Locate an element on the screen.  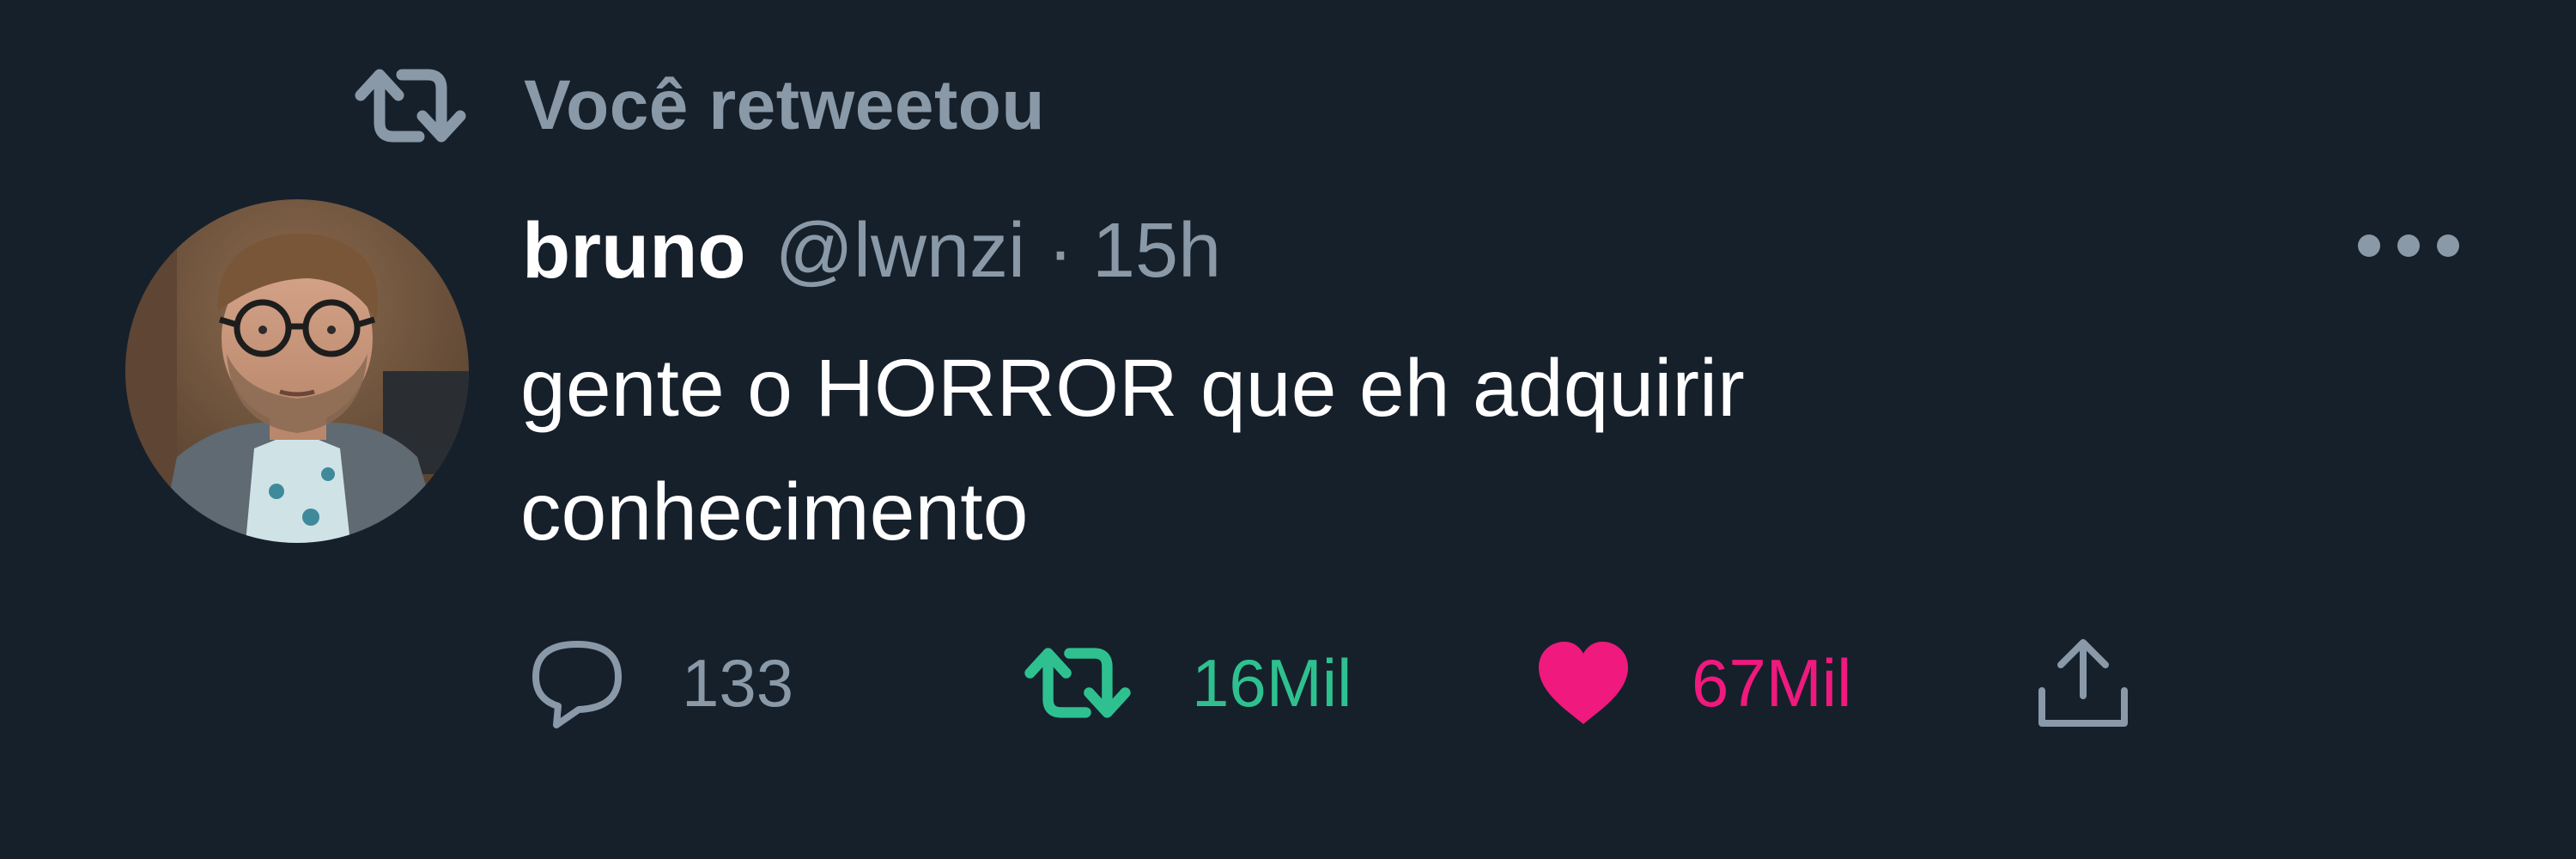
avatar is located at coordinates (297, 371).